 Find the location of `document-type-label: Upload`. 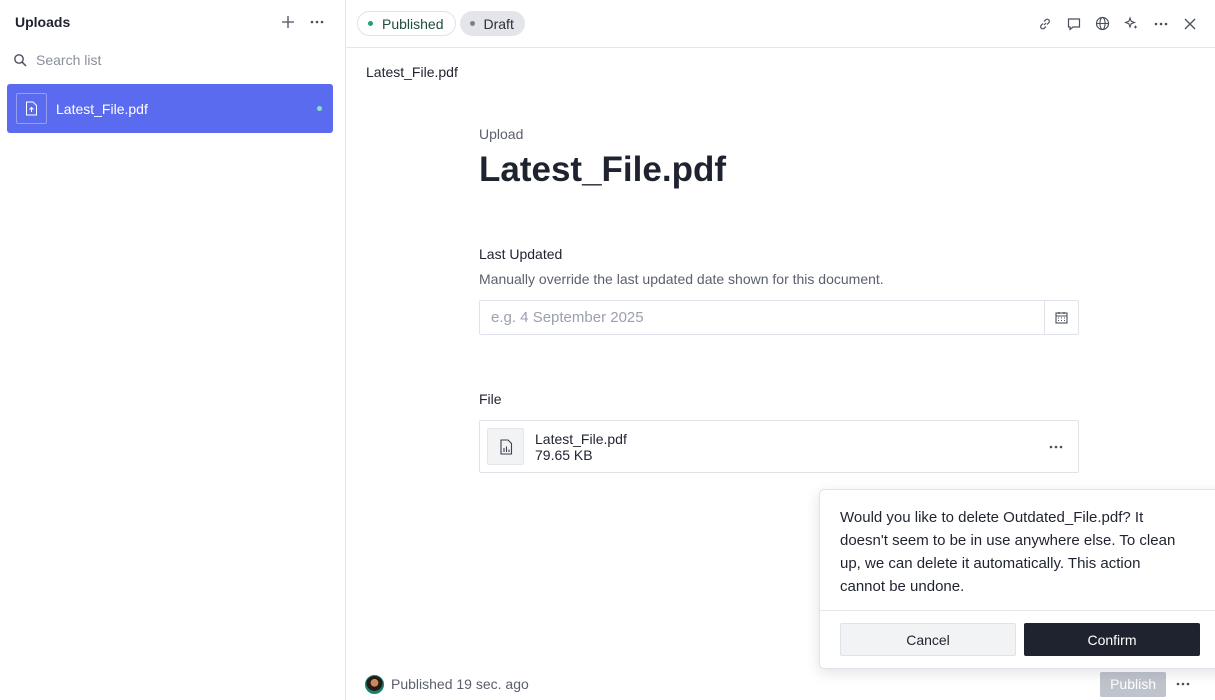

document-type-label: Upload is located at coordinates (501, 134).